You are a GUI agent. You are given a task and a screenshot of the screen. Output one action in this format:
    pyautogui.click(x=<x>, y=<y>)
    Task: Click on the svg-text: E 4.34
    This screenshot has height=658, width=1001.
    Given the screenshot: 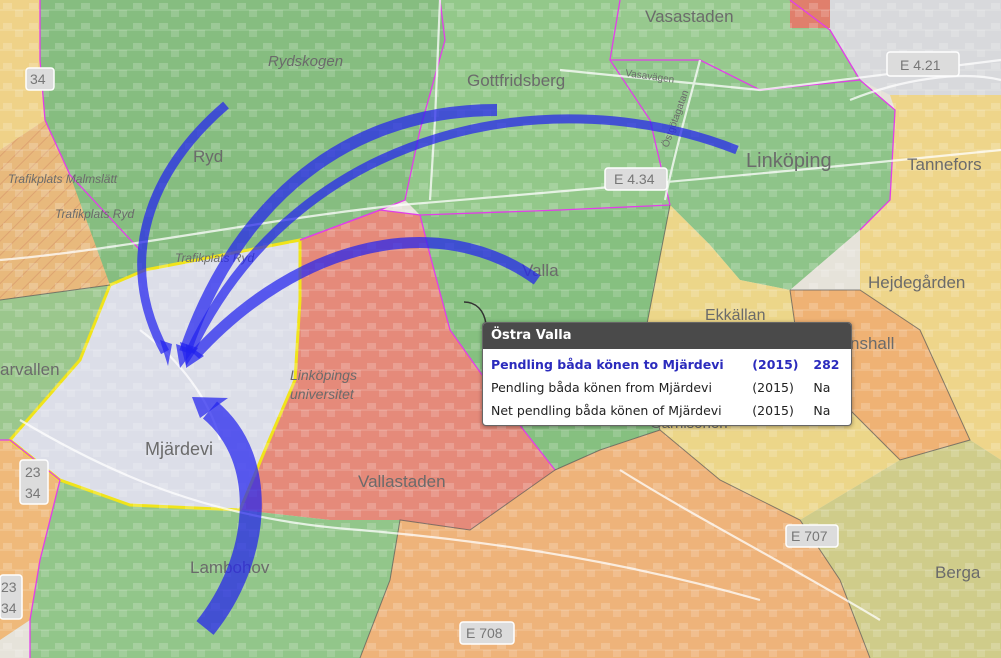 What is the action you would take?
    pyautogui.click(x=634, y=179)
    